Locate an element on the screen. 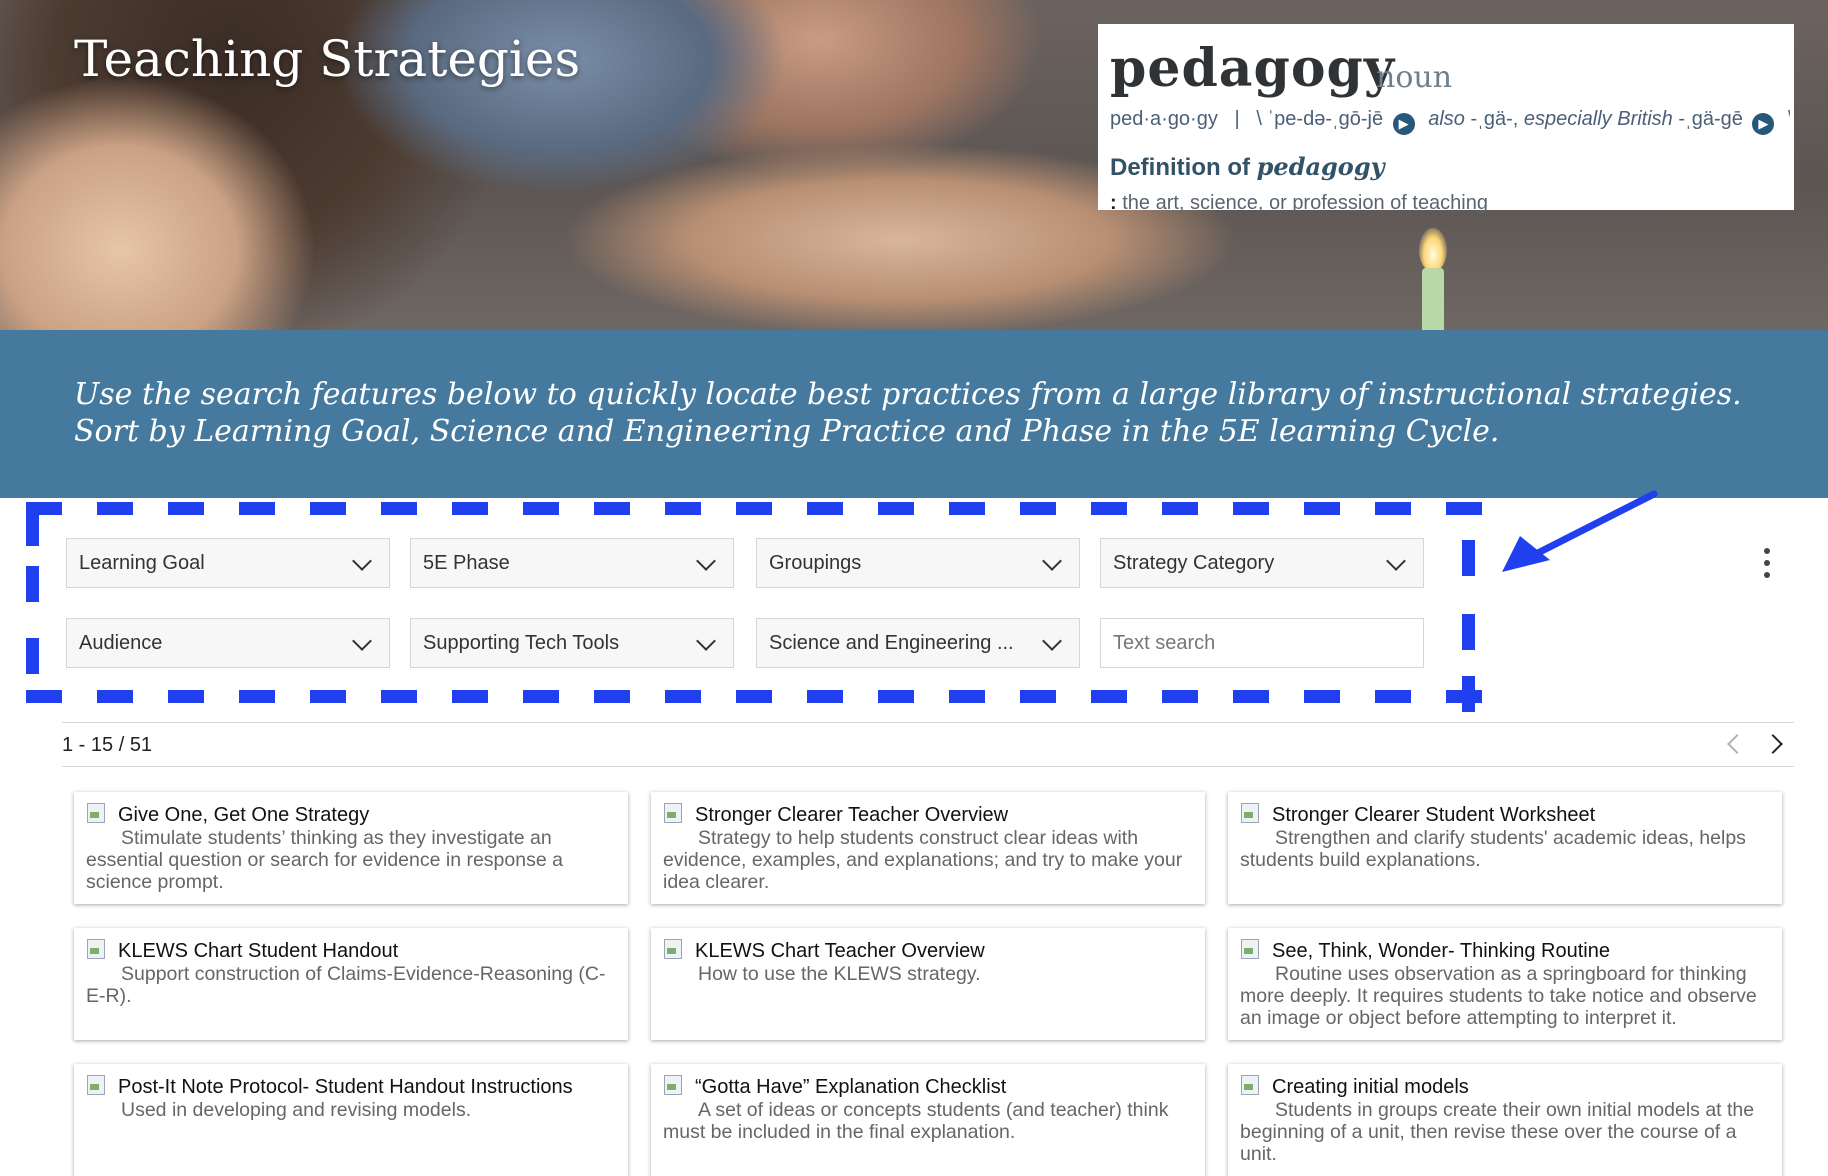 The height and width of the screenshot is (1176, 1828). dictionary-part-of-speech: noun is located at coordinates (1414, 77).